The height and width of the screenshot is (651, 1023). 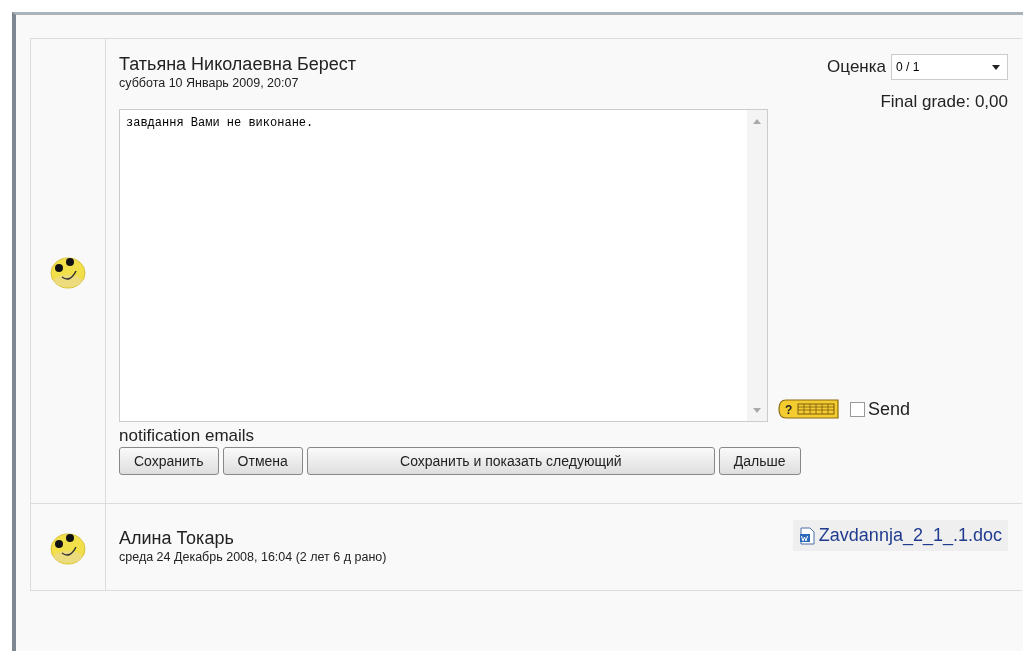 I want to click on form-button: Сохранить, so click(x=169, y=461).